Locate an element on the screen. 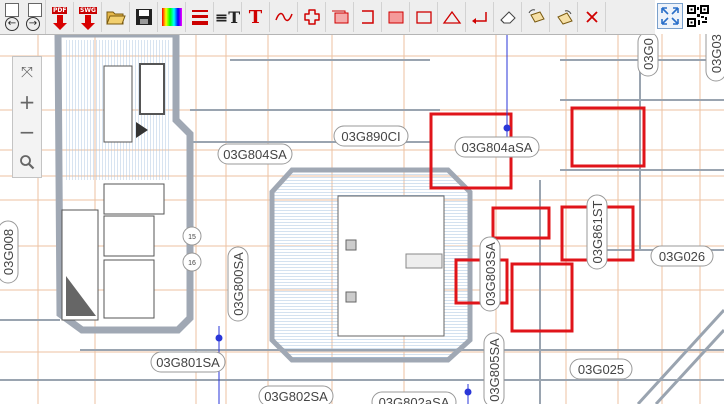  close-button is located at coordinates (592, 17).